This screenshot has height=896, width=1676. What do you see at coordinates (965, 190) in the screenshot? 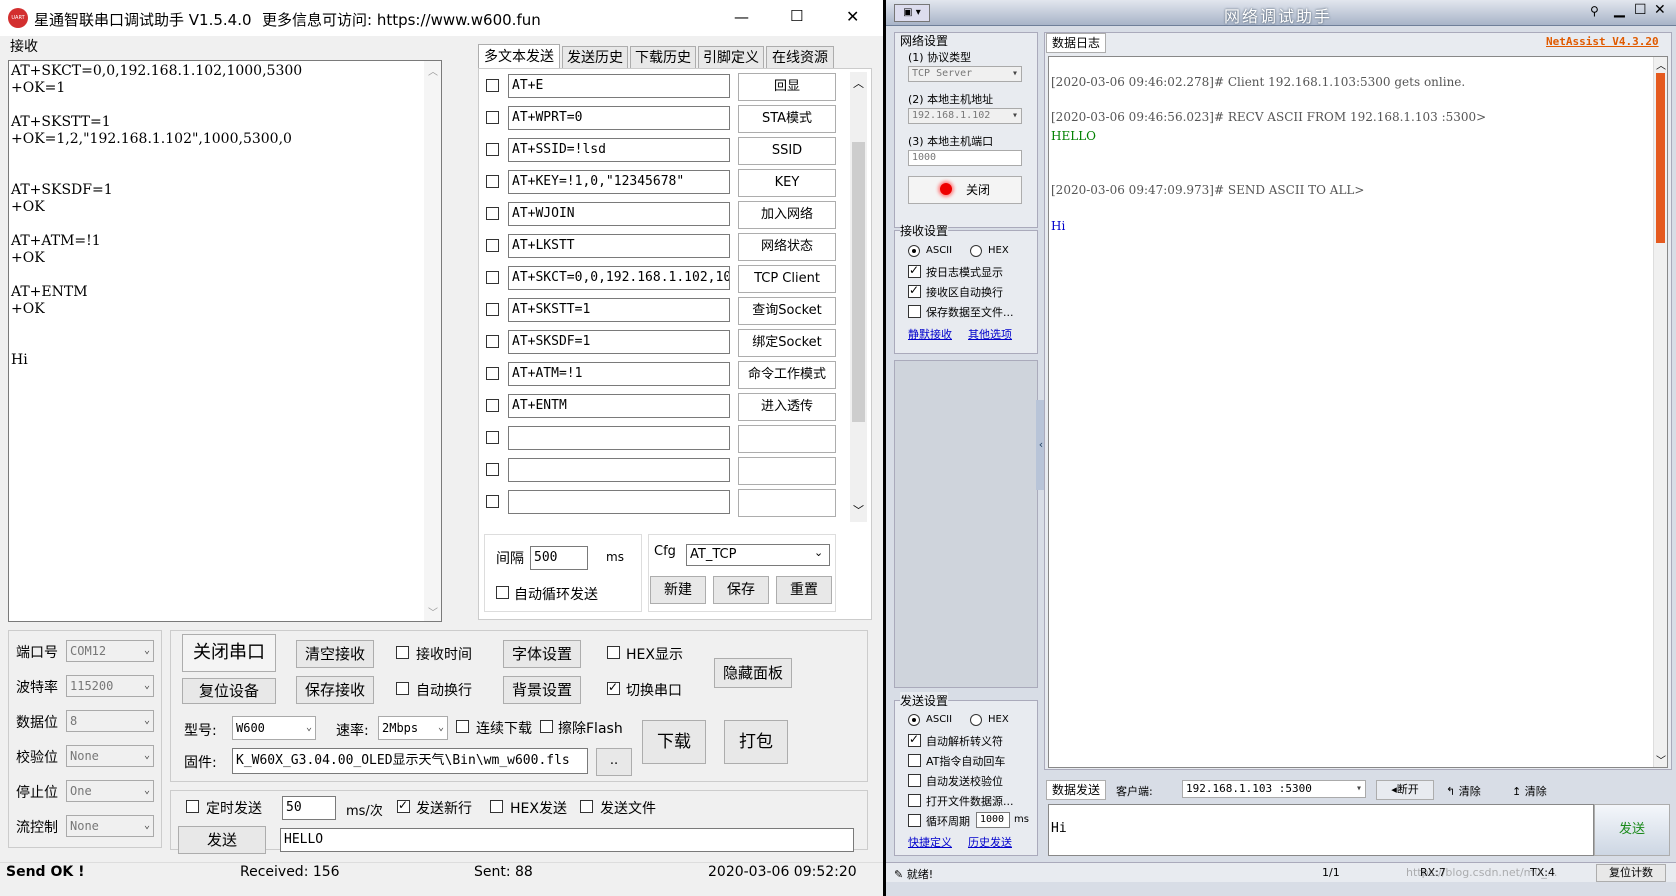
I see `net-close-button: 关闭` at bounding box center [965, 190].